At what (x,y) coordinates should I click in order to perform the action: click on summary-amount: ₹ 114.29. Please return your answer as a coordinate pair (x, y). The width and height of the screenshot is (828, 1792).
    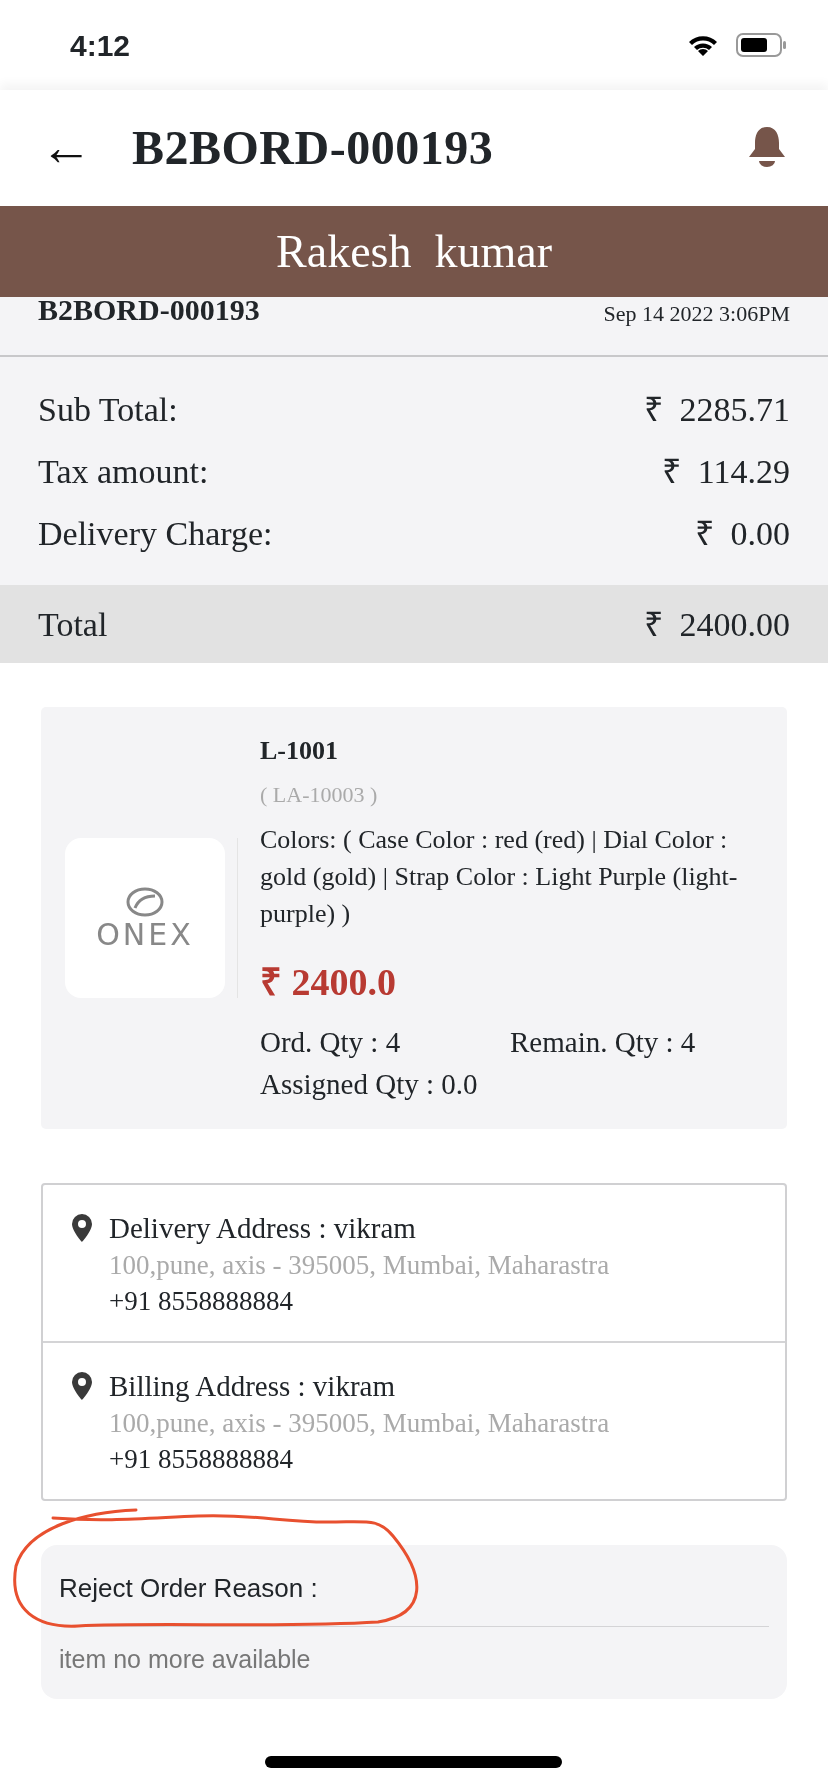
    Looking at the image, I should click on (725, 472).